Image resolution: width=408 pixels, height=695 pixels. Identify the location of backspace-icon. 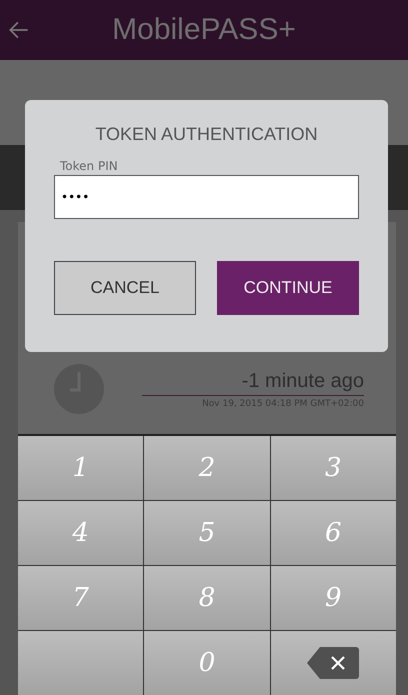
(333, 663).